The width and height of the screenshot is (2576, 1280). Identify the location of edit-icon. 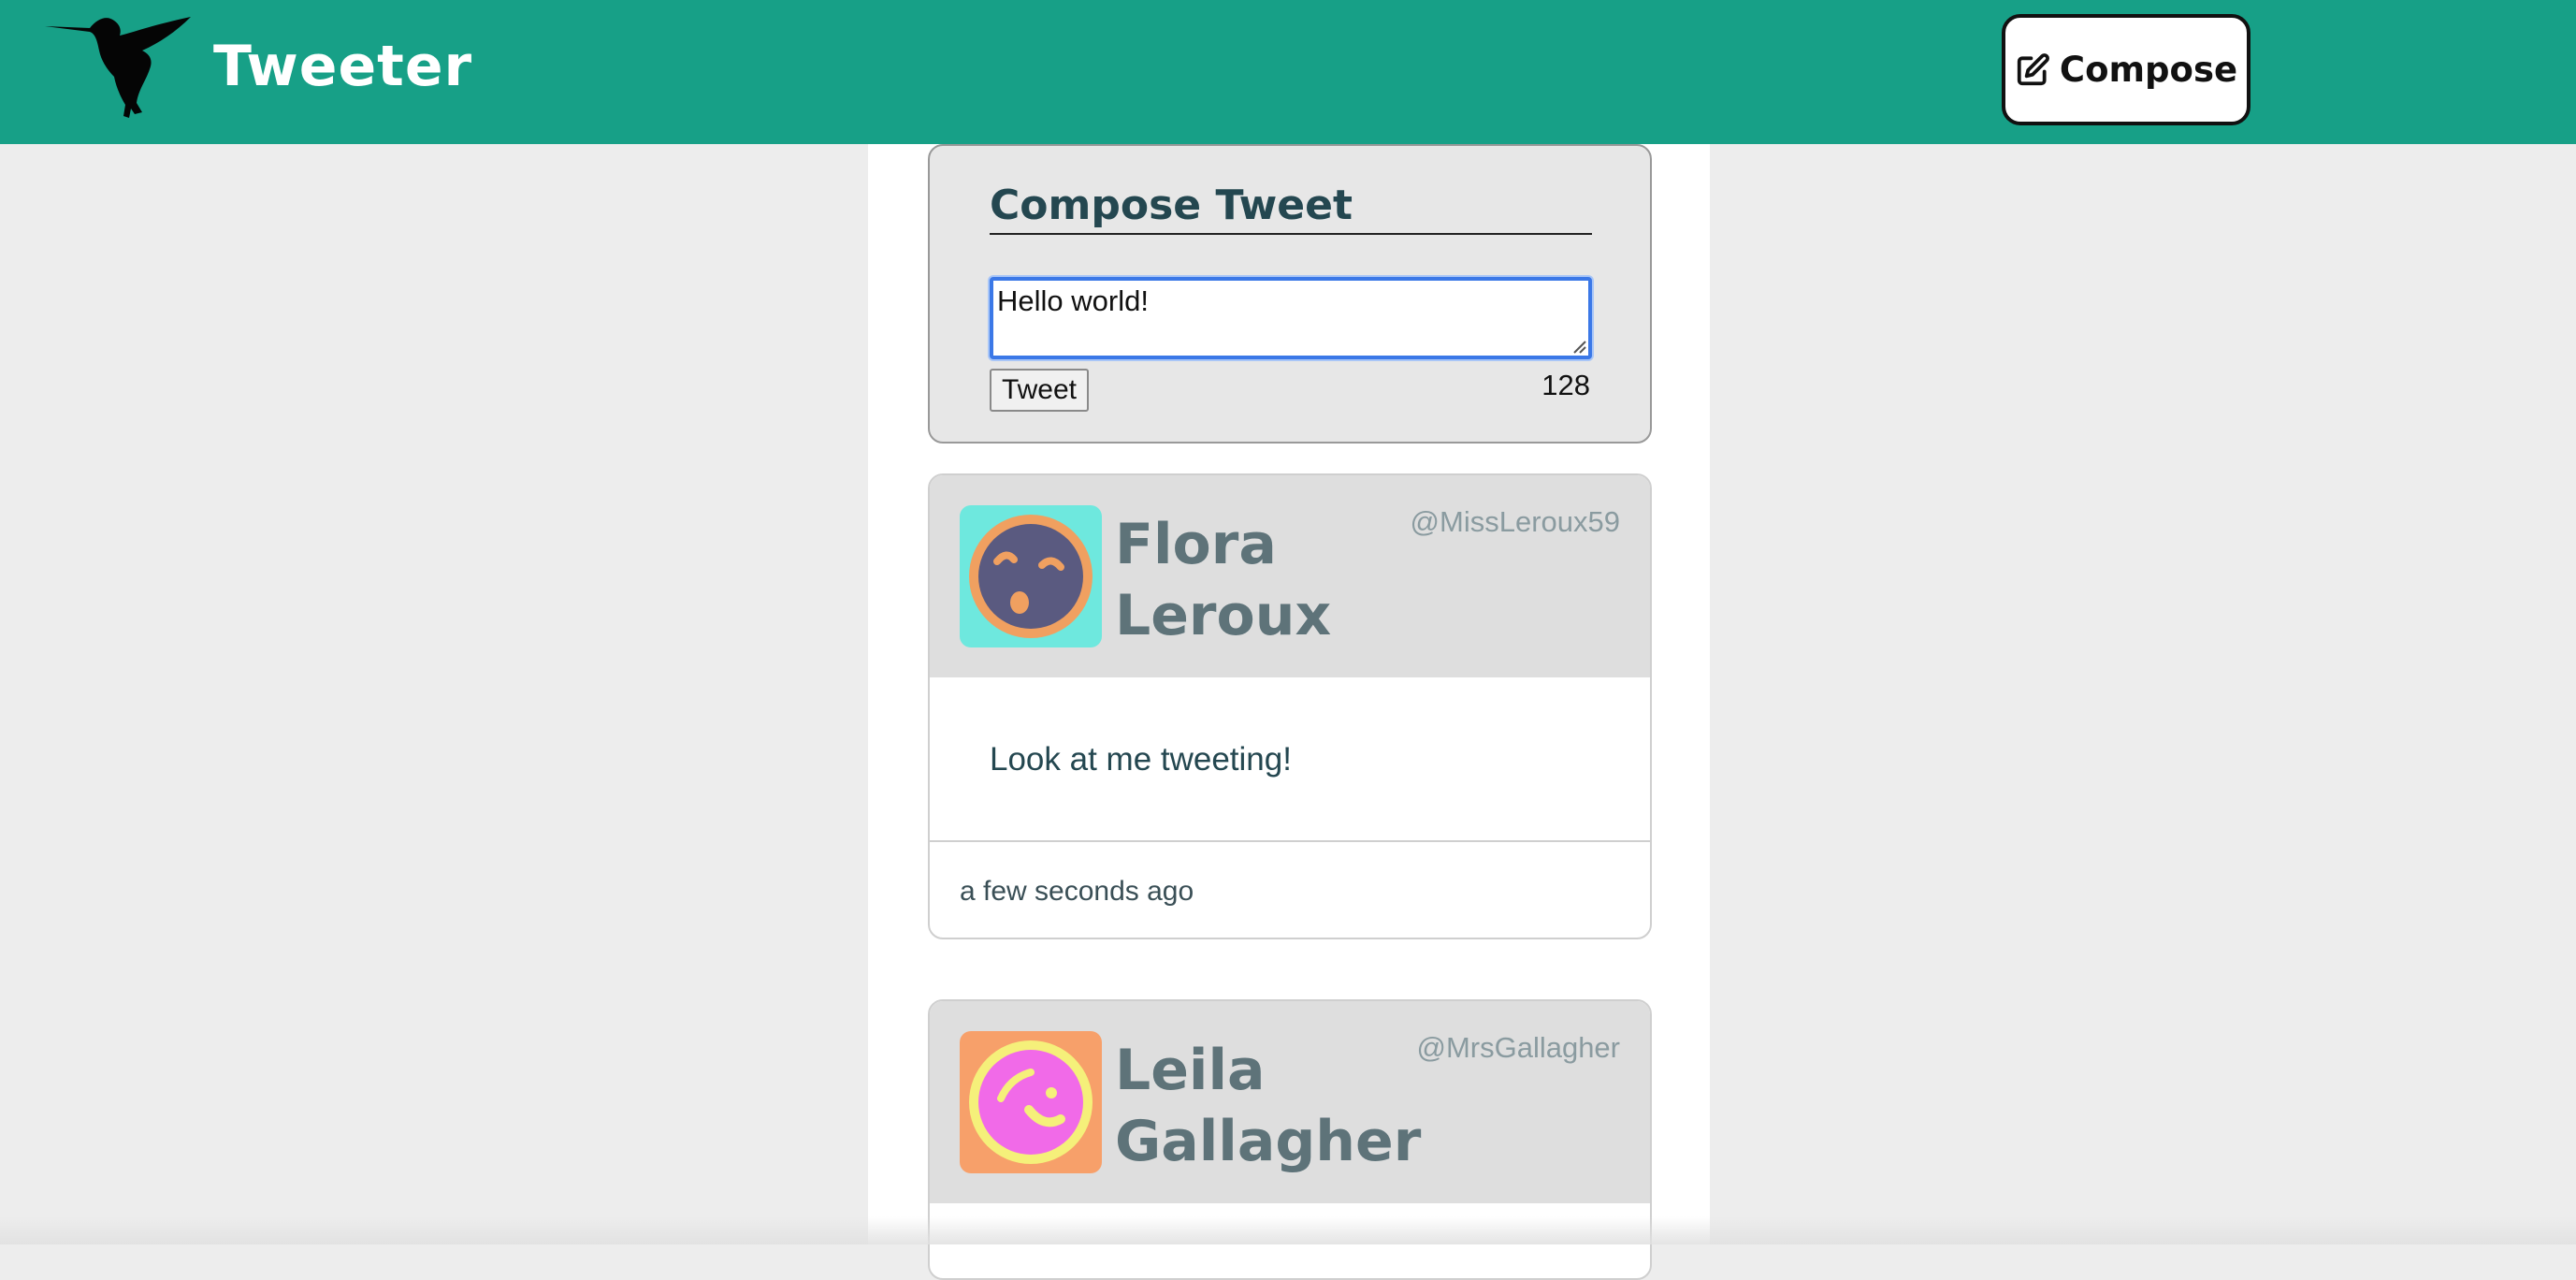
(2033, 68).